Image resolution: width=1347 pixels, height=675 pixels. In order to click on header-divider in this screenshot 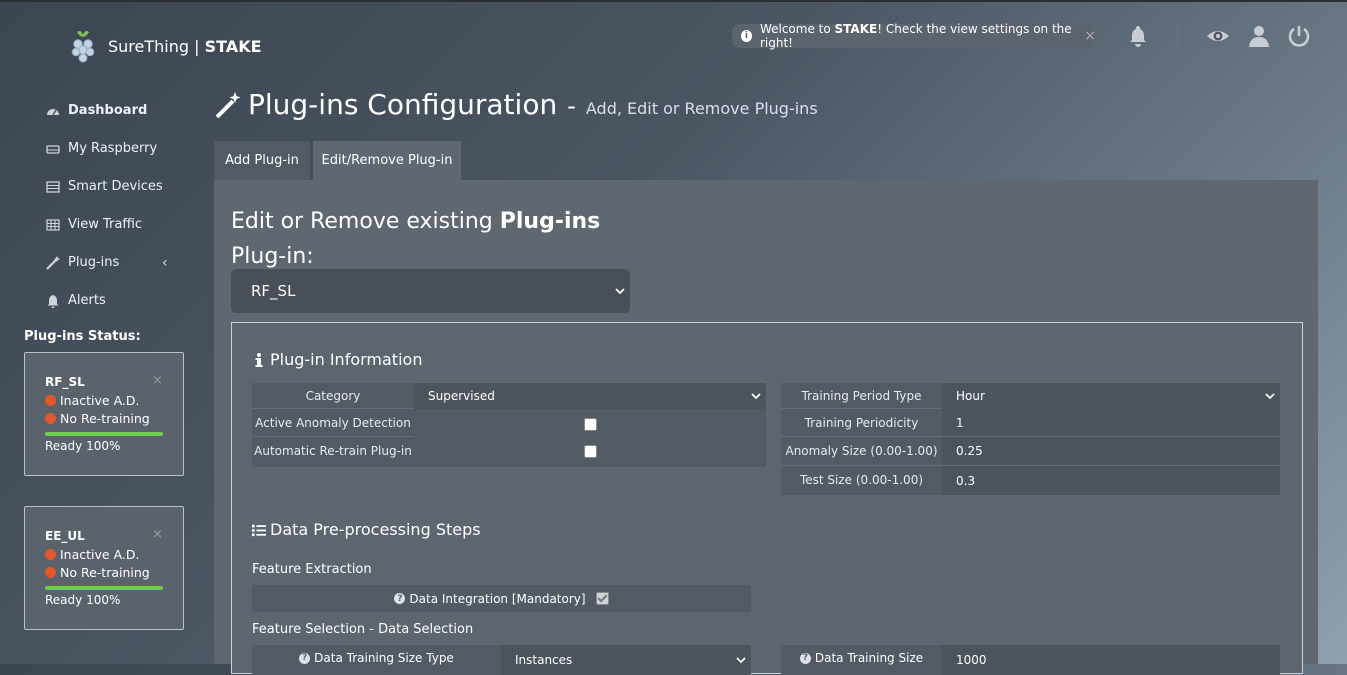, I will do `click(1177, 36)`.